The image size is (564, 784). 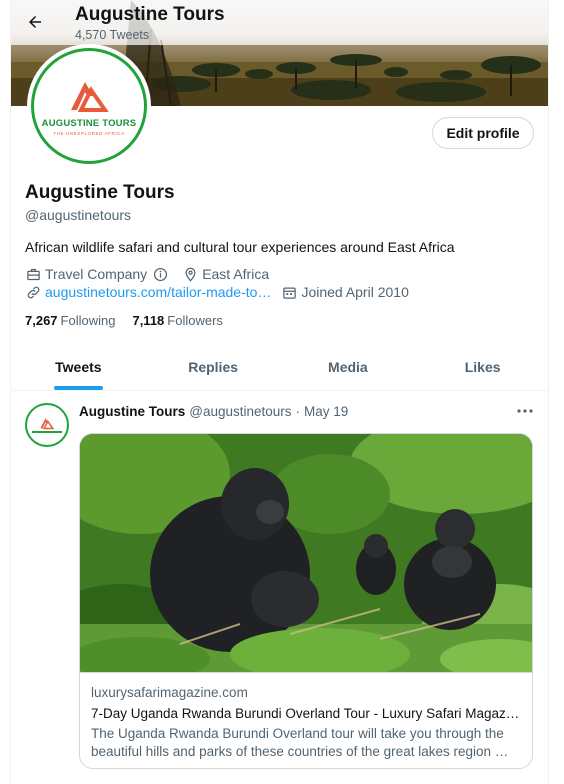 I want to click on tab-replies-label: Replies, so click(x=213, y=366).